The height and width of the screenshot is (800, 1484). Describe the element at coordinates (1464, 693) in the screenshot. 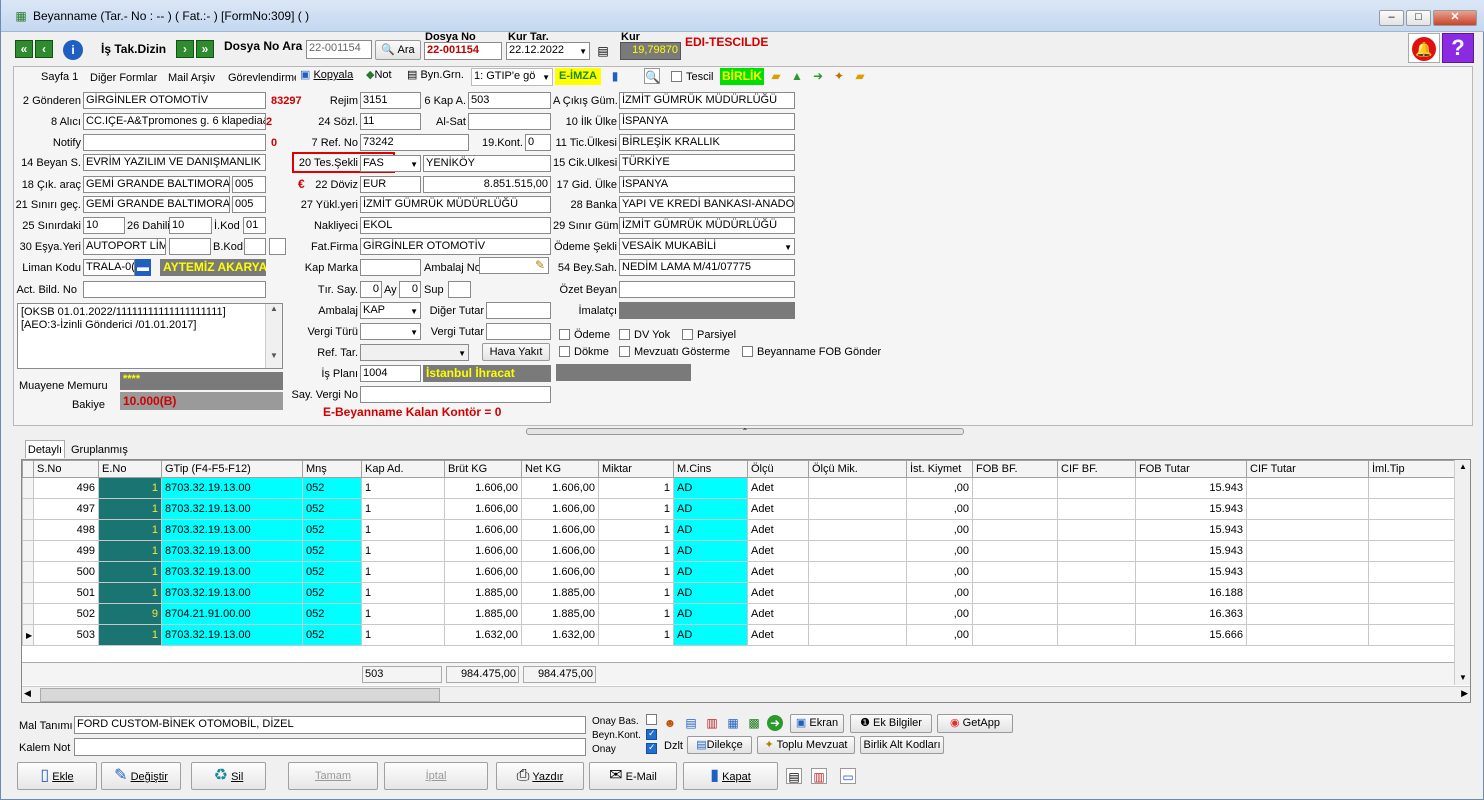

I see `scroll-right-icon: ▶` at that location.